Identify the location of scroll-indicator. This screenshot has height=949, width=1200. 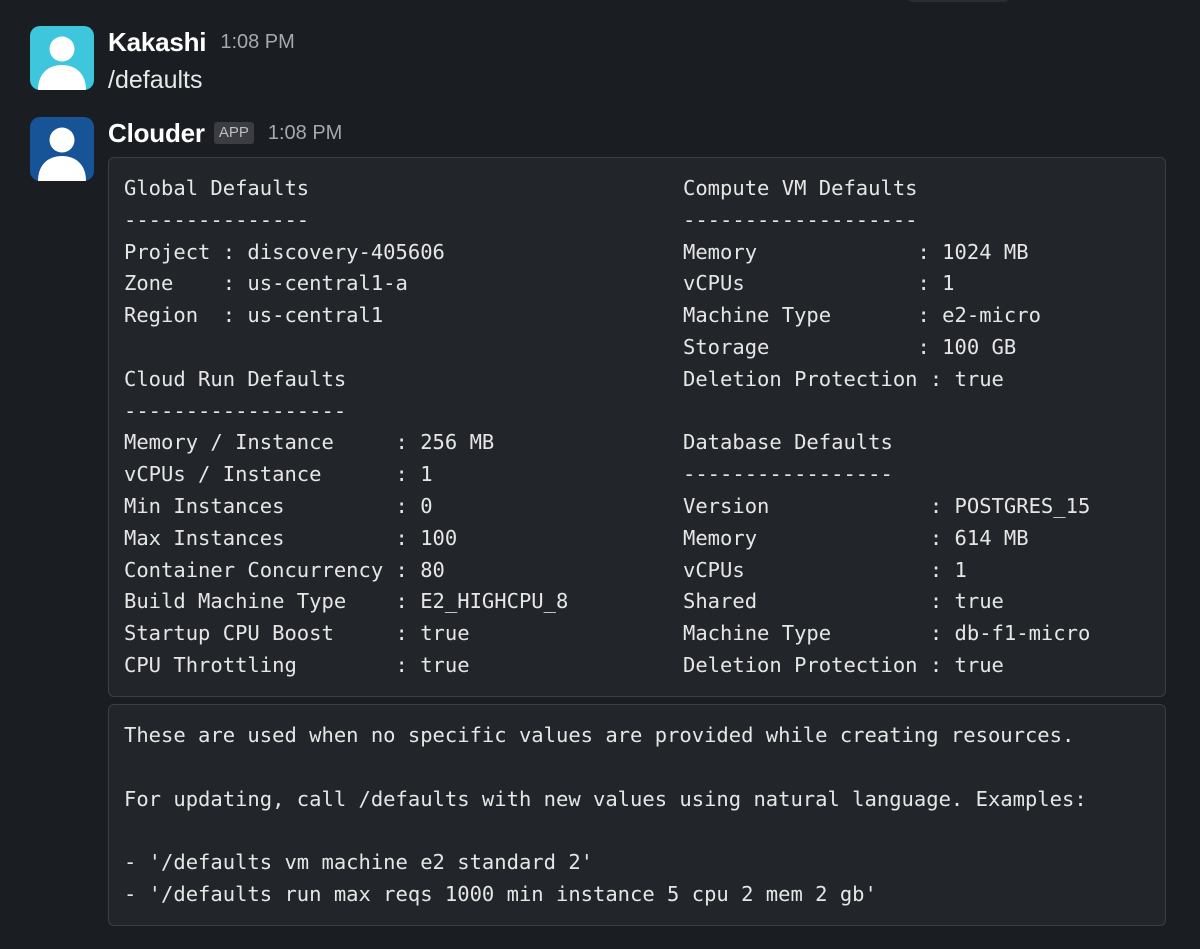
(958, 1).